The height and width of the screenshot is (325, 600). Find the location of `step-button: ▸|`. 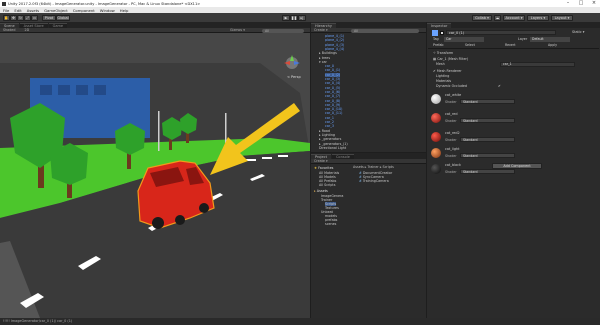

step-button: ▸| is located at coordinates (302, 17).